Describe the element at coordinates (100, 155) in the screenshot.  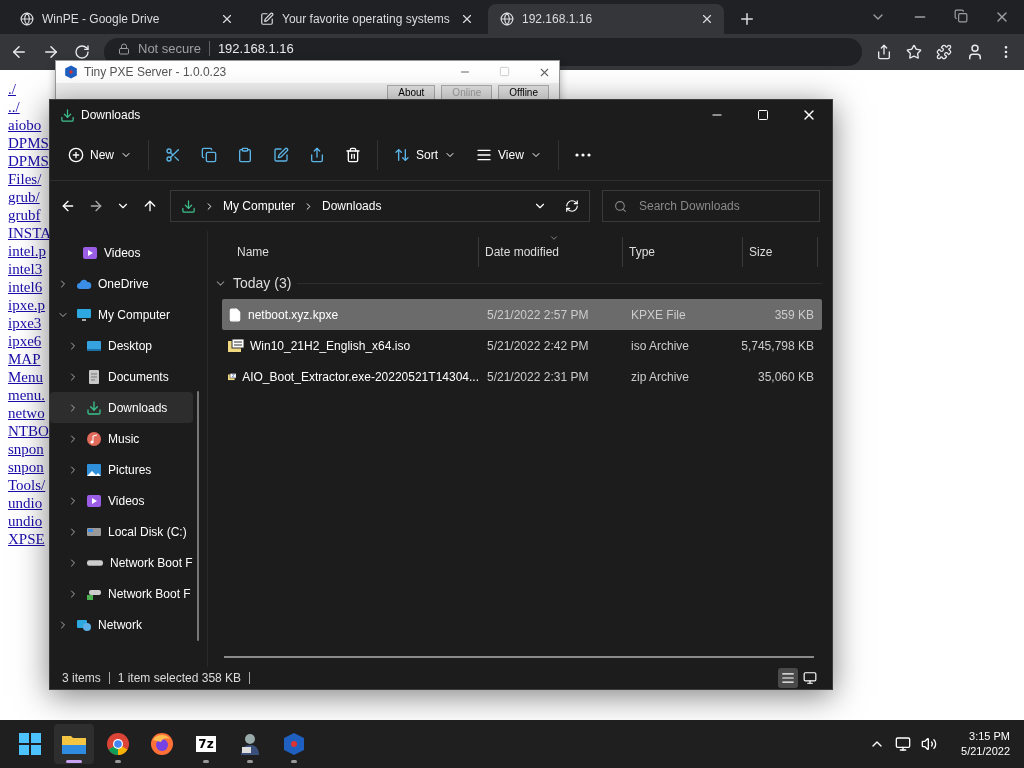
I see `new-button: New` at that location.